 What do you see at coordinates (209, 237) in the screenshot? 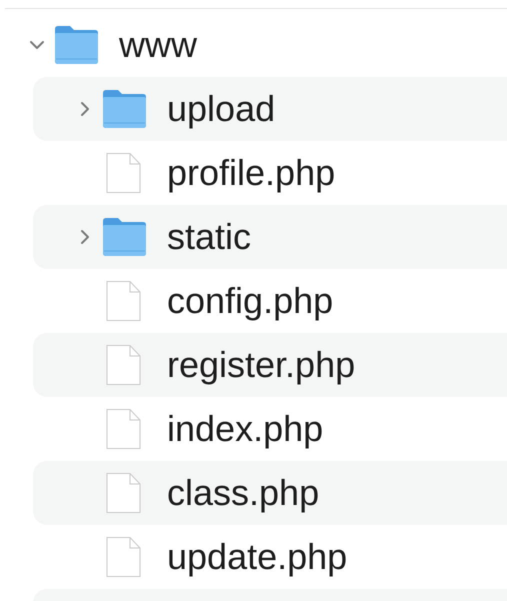
I see `folder-name: static` at bounding box center [209, 237].